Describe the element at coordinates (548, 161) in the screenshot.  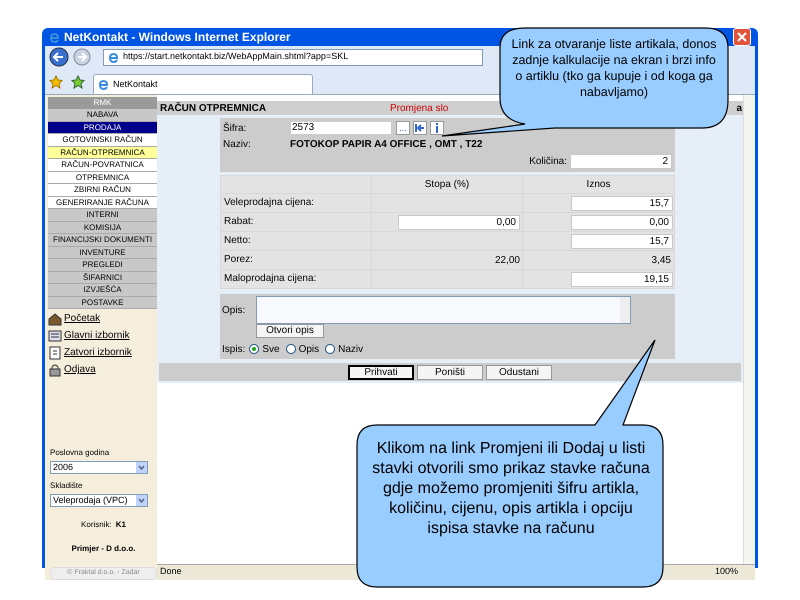
I see `field-label: Količina:` at that location.